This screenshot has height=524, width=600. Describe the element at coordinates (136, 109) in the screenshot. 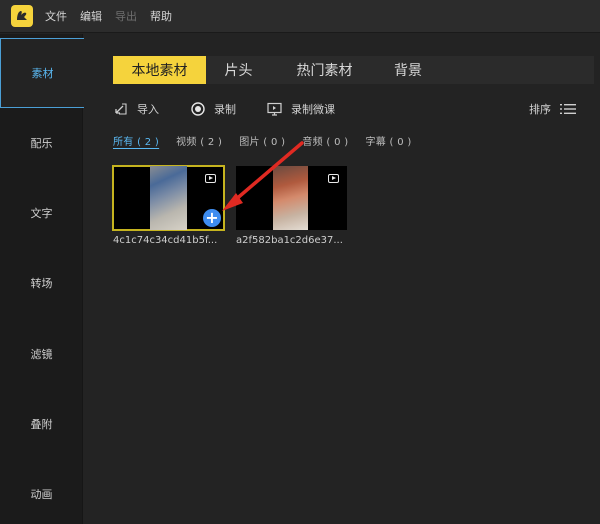

I see `import-button: 导入` at that location.